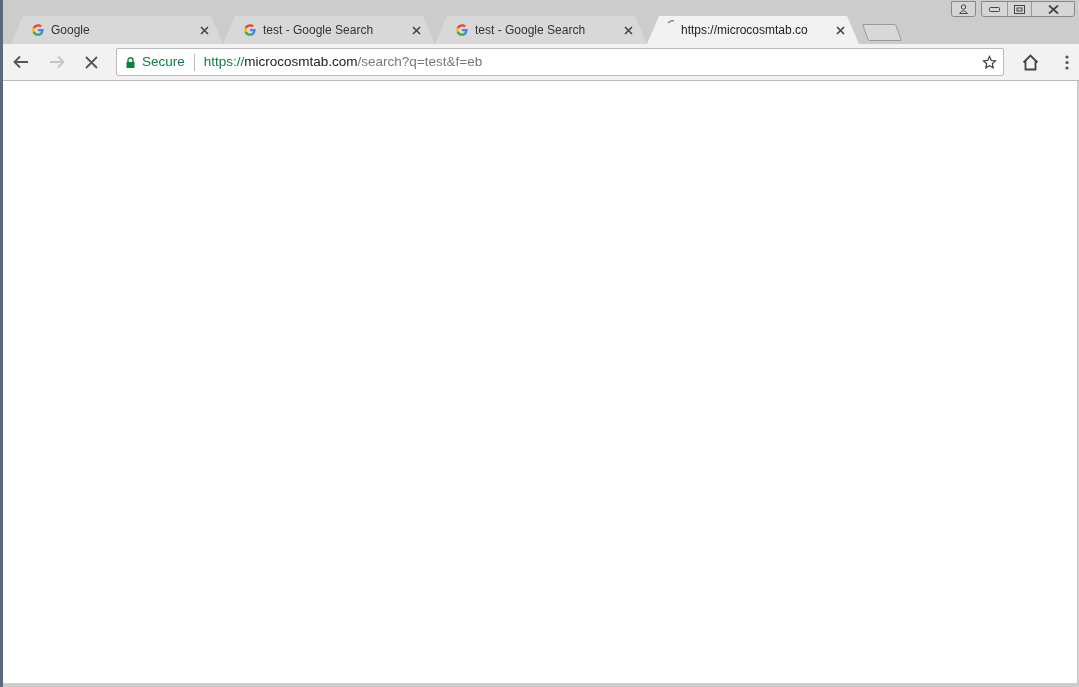 This screenshot has width=1079, height=687. I want to click on person-icon, so click(963, 9).